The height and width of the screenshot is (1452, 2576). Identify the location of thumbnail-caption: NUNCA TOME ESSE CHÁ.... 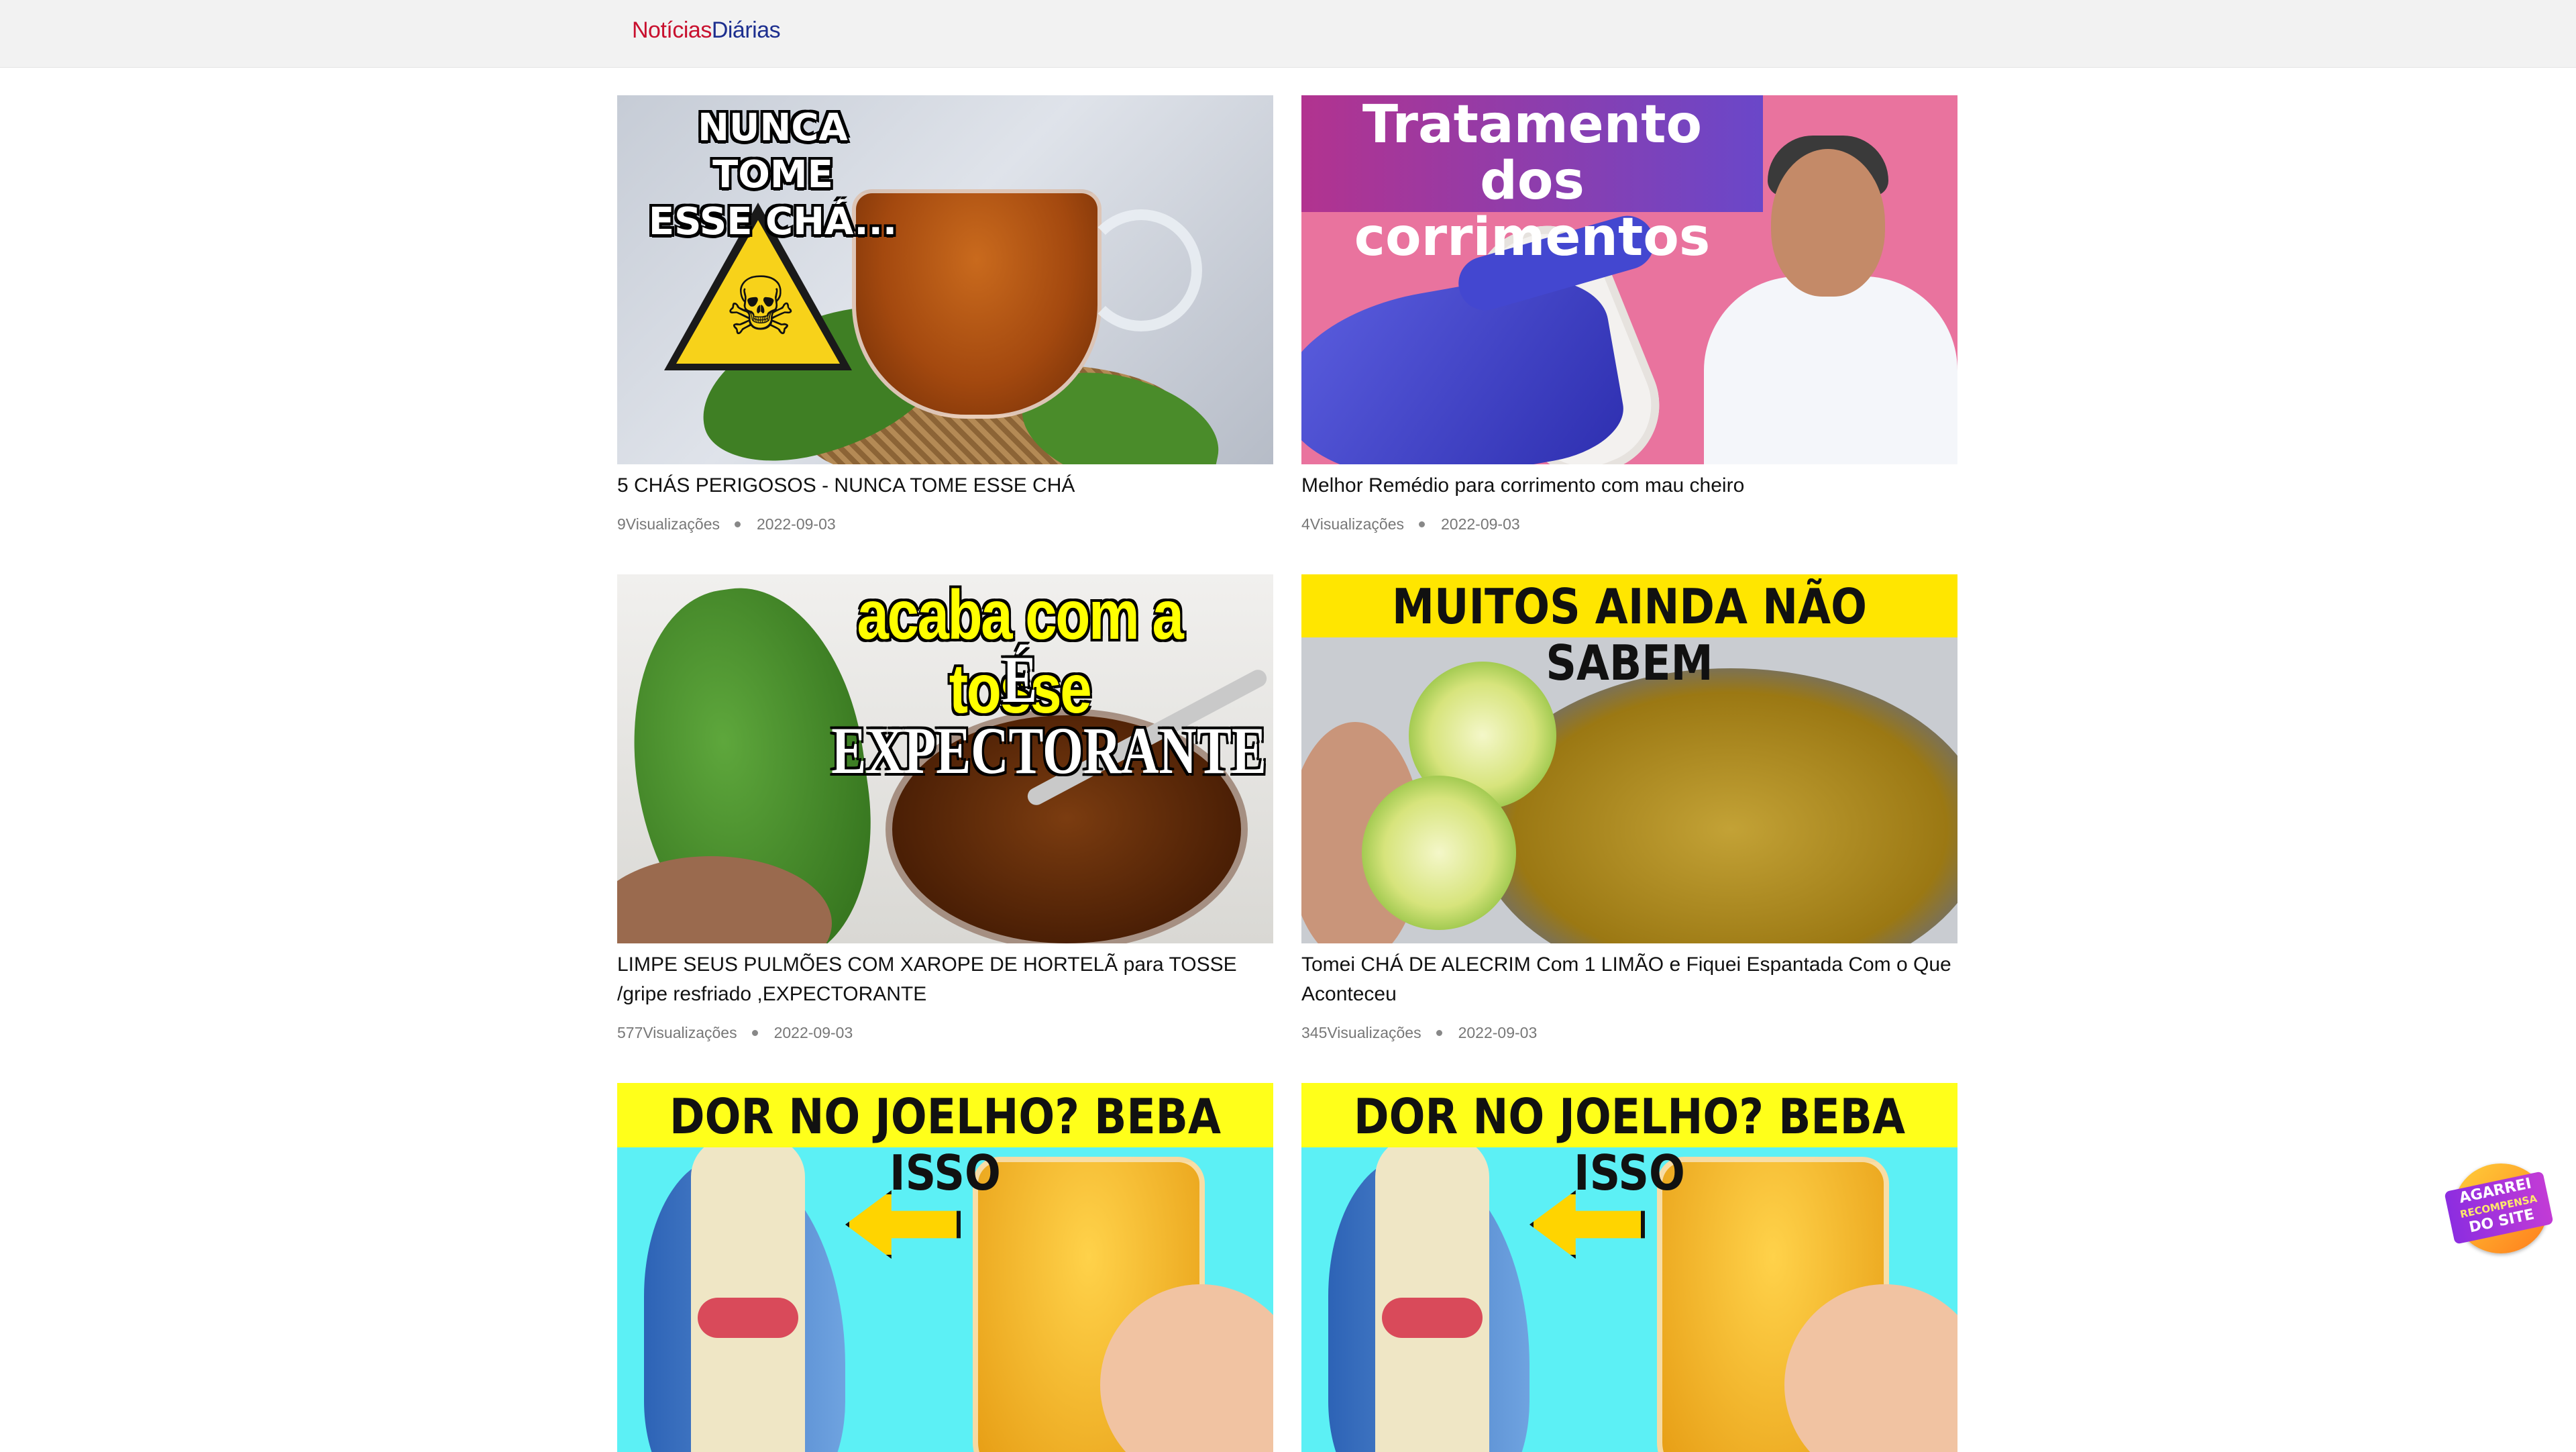
(773, 176).